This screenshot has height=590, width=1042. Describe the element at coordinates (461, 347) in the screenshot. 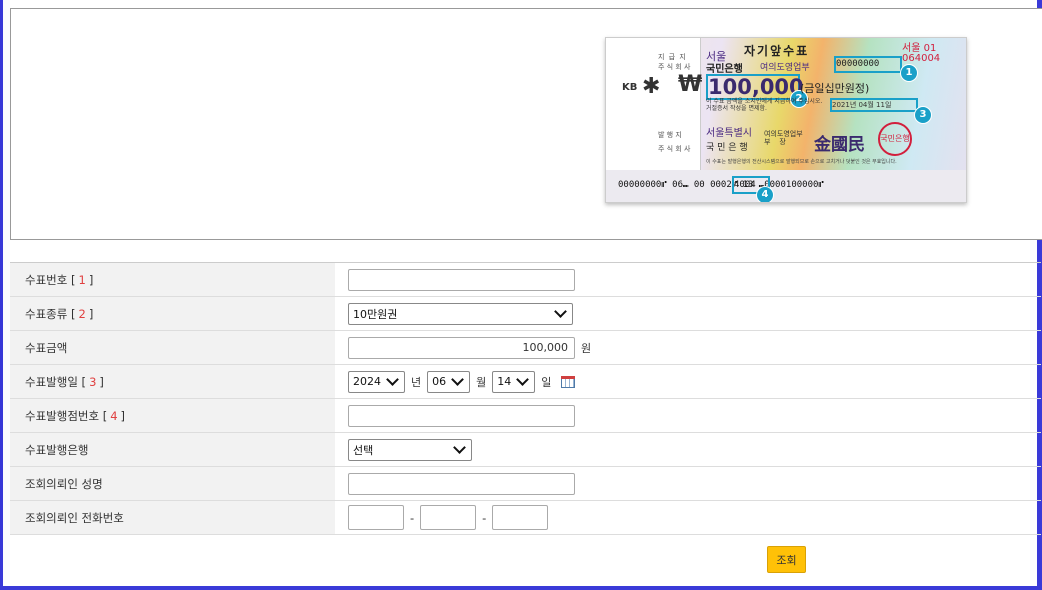

I see `check-amount-input: 100,000` at that location.